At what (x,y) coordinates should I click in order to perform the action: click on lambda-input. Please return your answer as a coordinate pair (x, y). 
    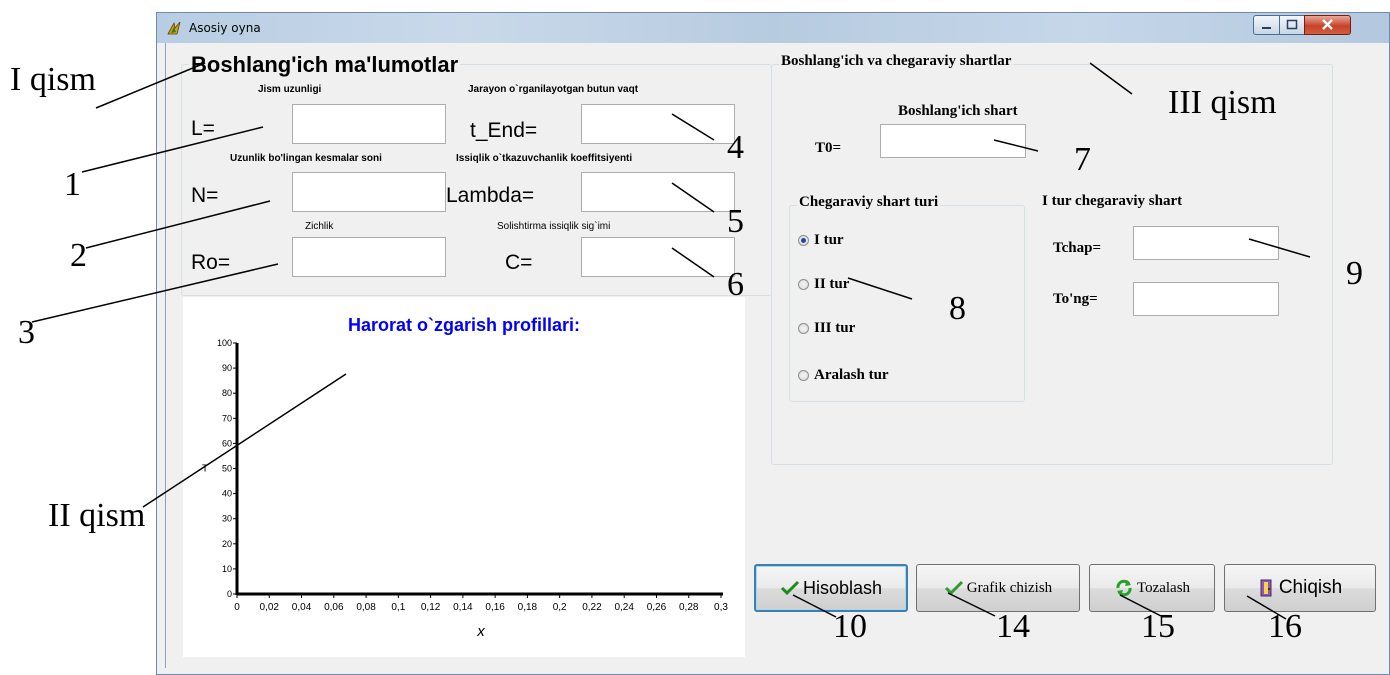
    Looking at the image, I should click on (658, 192).